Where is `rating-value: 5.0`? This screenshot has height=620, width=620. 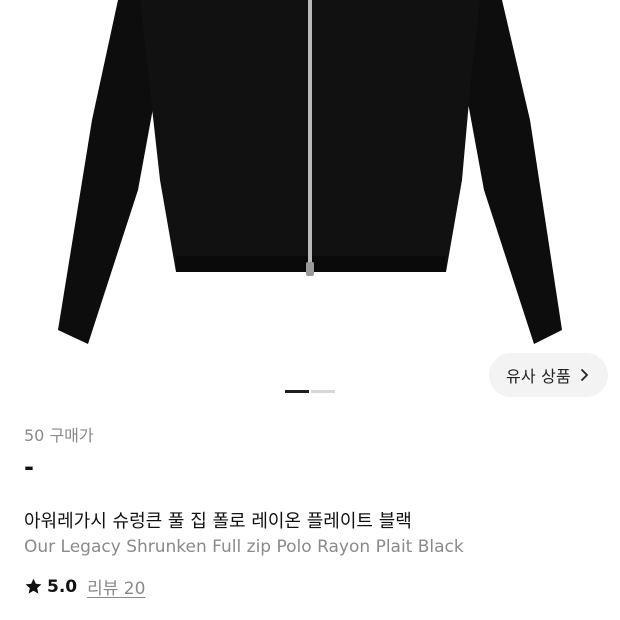 rating-value: 5.0 is located at coordinates (62, 586).